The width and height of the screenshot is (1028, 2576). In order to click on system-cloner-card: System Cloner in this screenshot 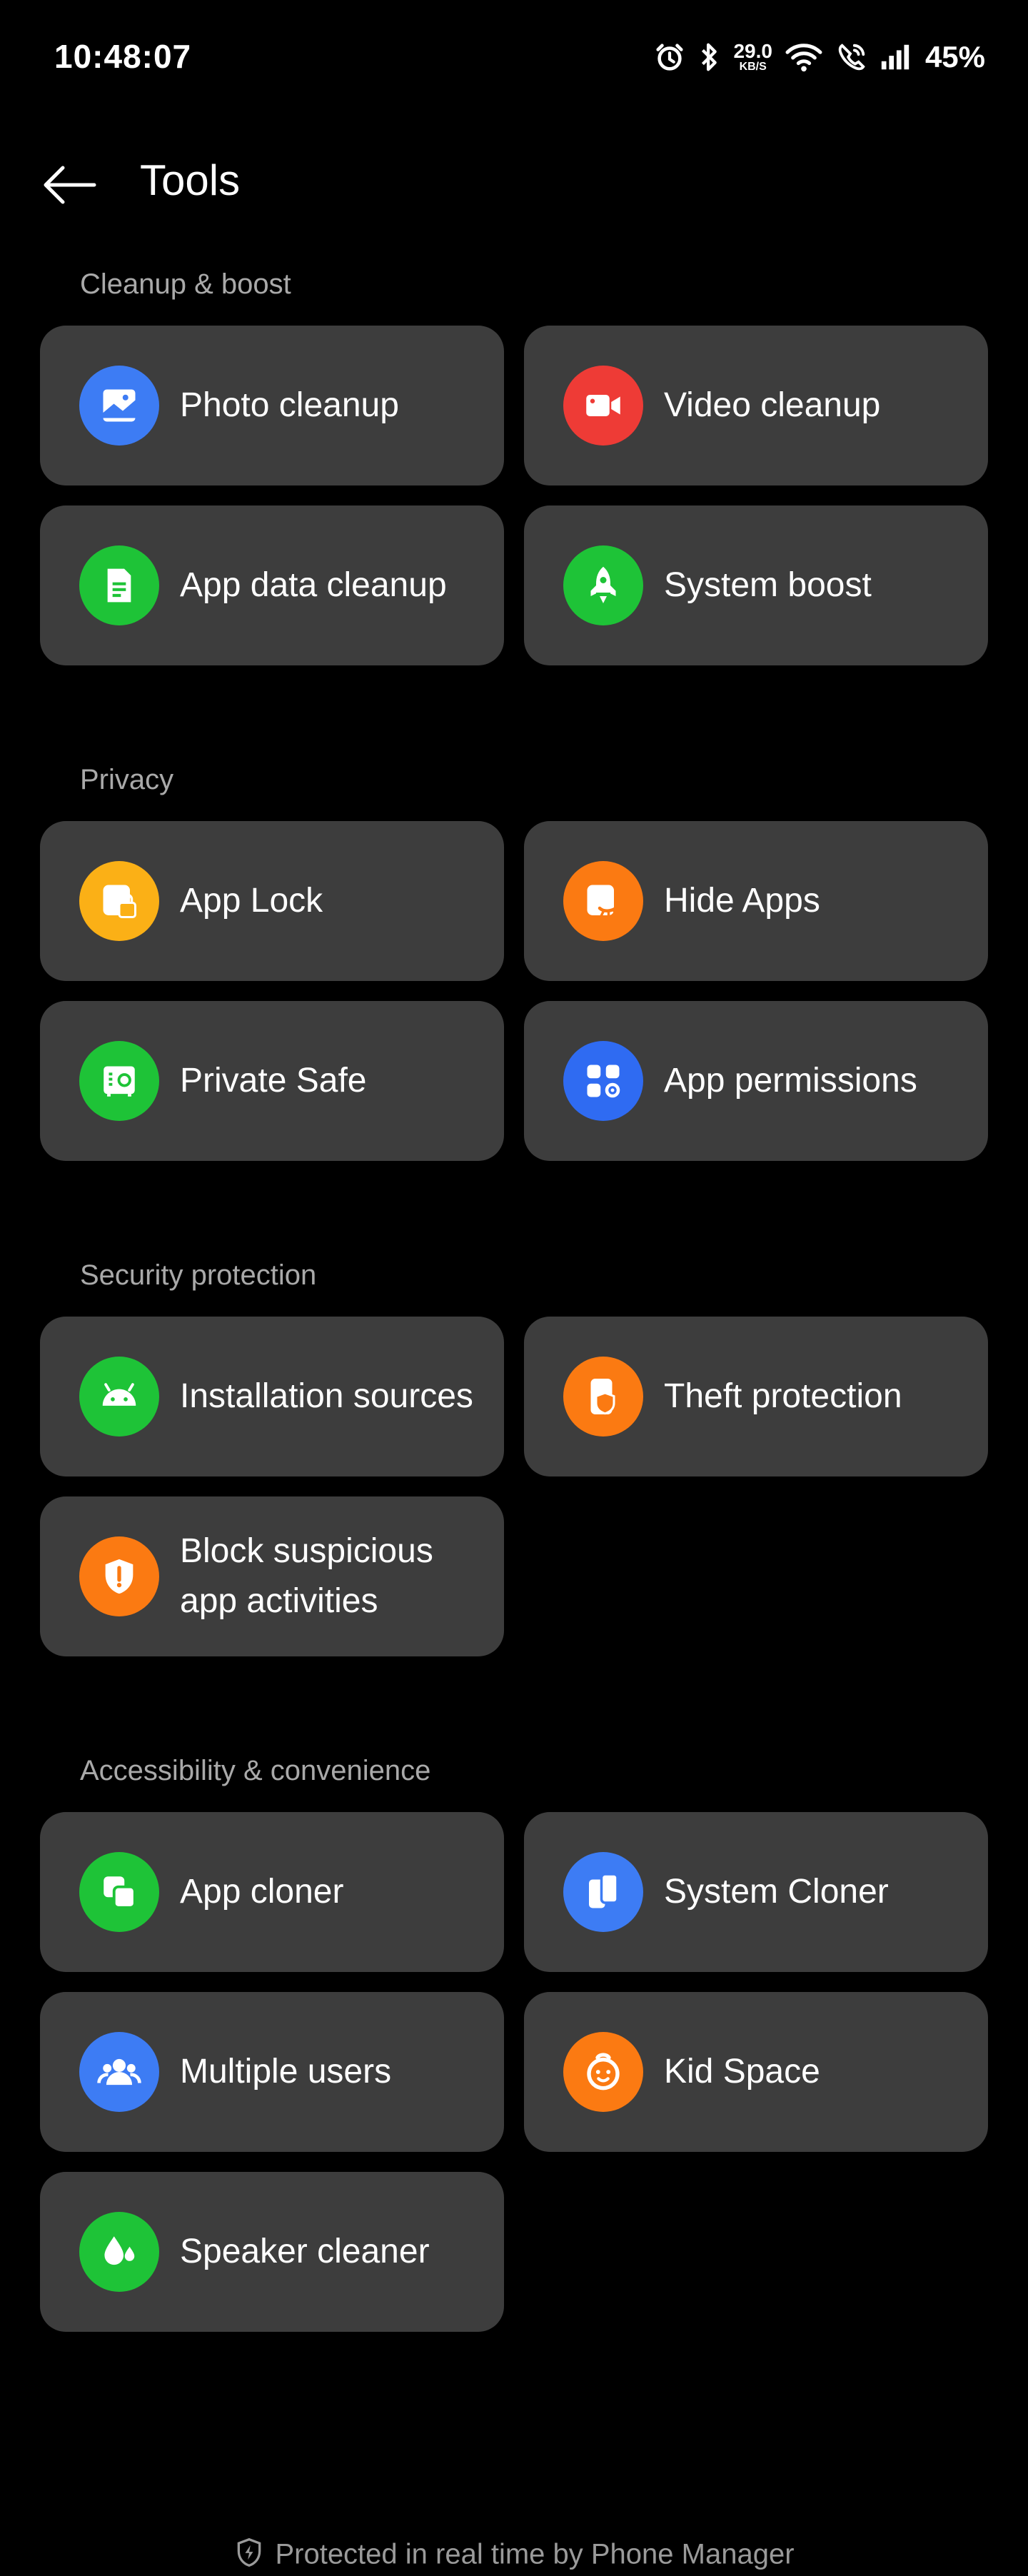, I will do `click(756, 1892)`.